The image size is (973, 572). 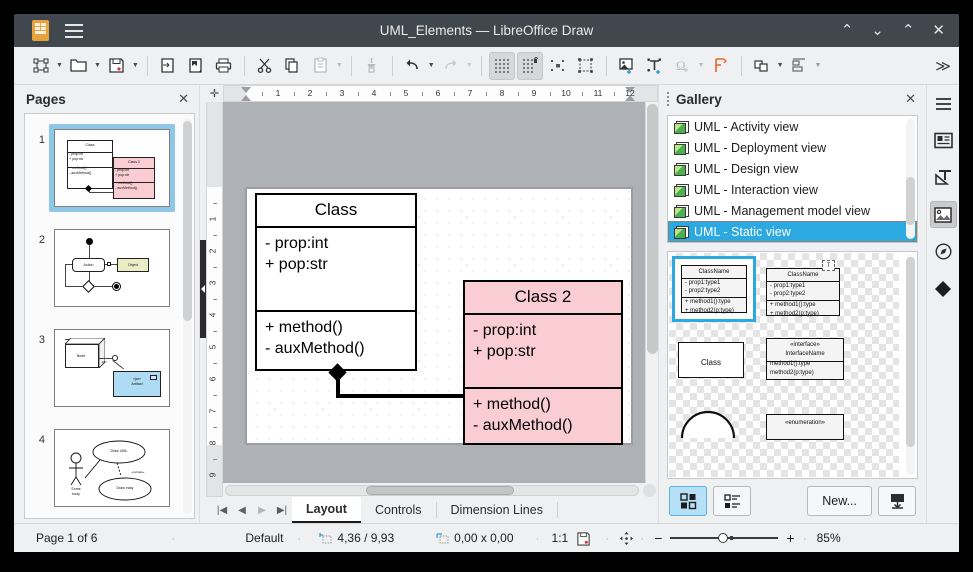 I want to click on vertical-ruler: 1 2 3 4 5 6 7 8 9, so click(x=214, y=299).